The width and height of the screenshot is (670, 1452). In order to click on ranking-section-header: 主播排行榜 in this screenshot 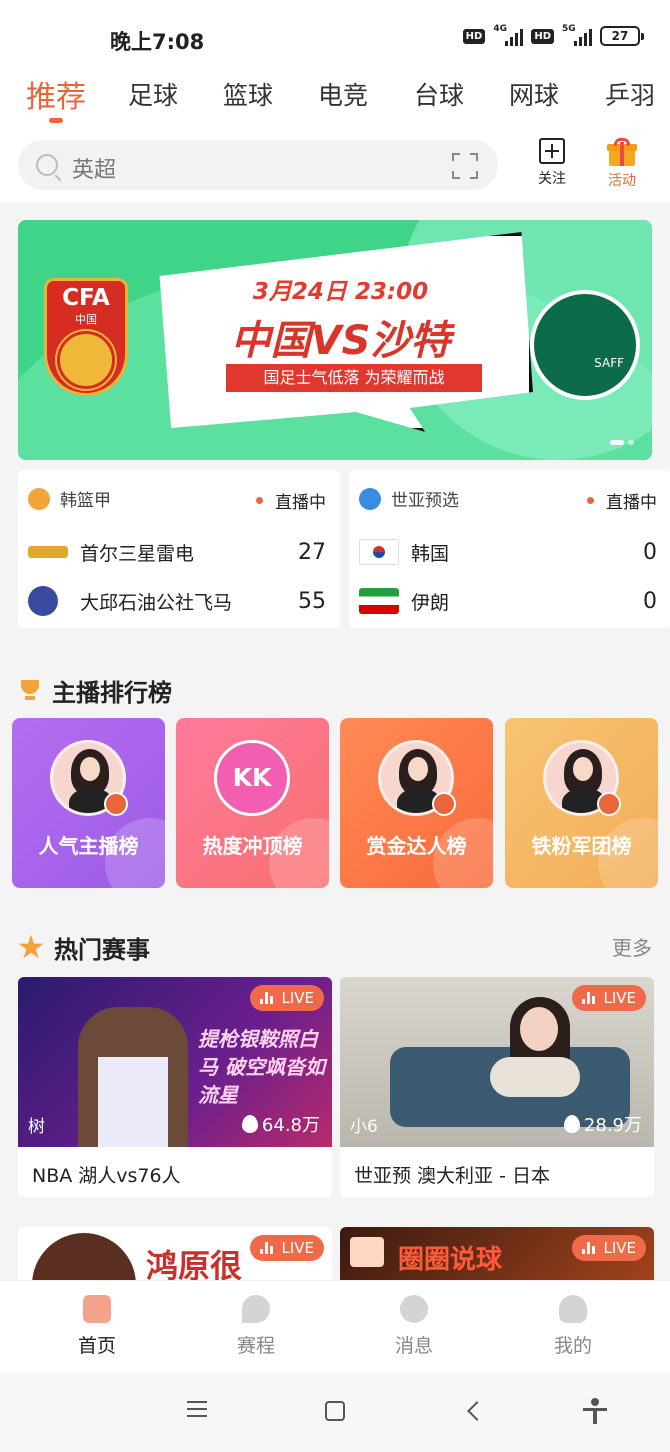, I will do `click(95, 690)`.